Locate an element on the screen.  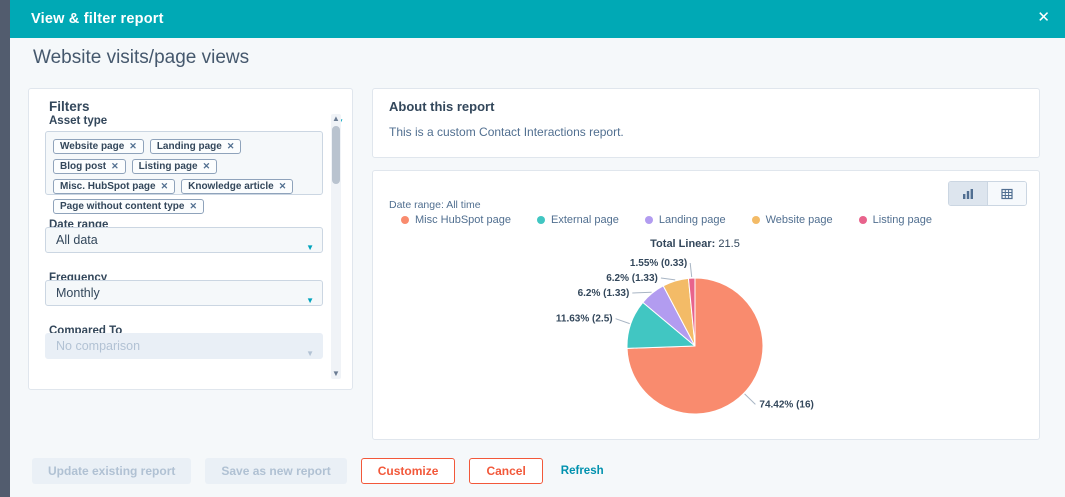
filter-chip: Knowledge article ✕ is located at coordinates (237, 186).